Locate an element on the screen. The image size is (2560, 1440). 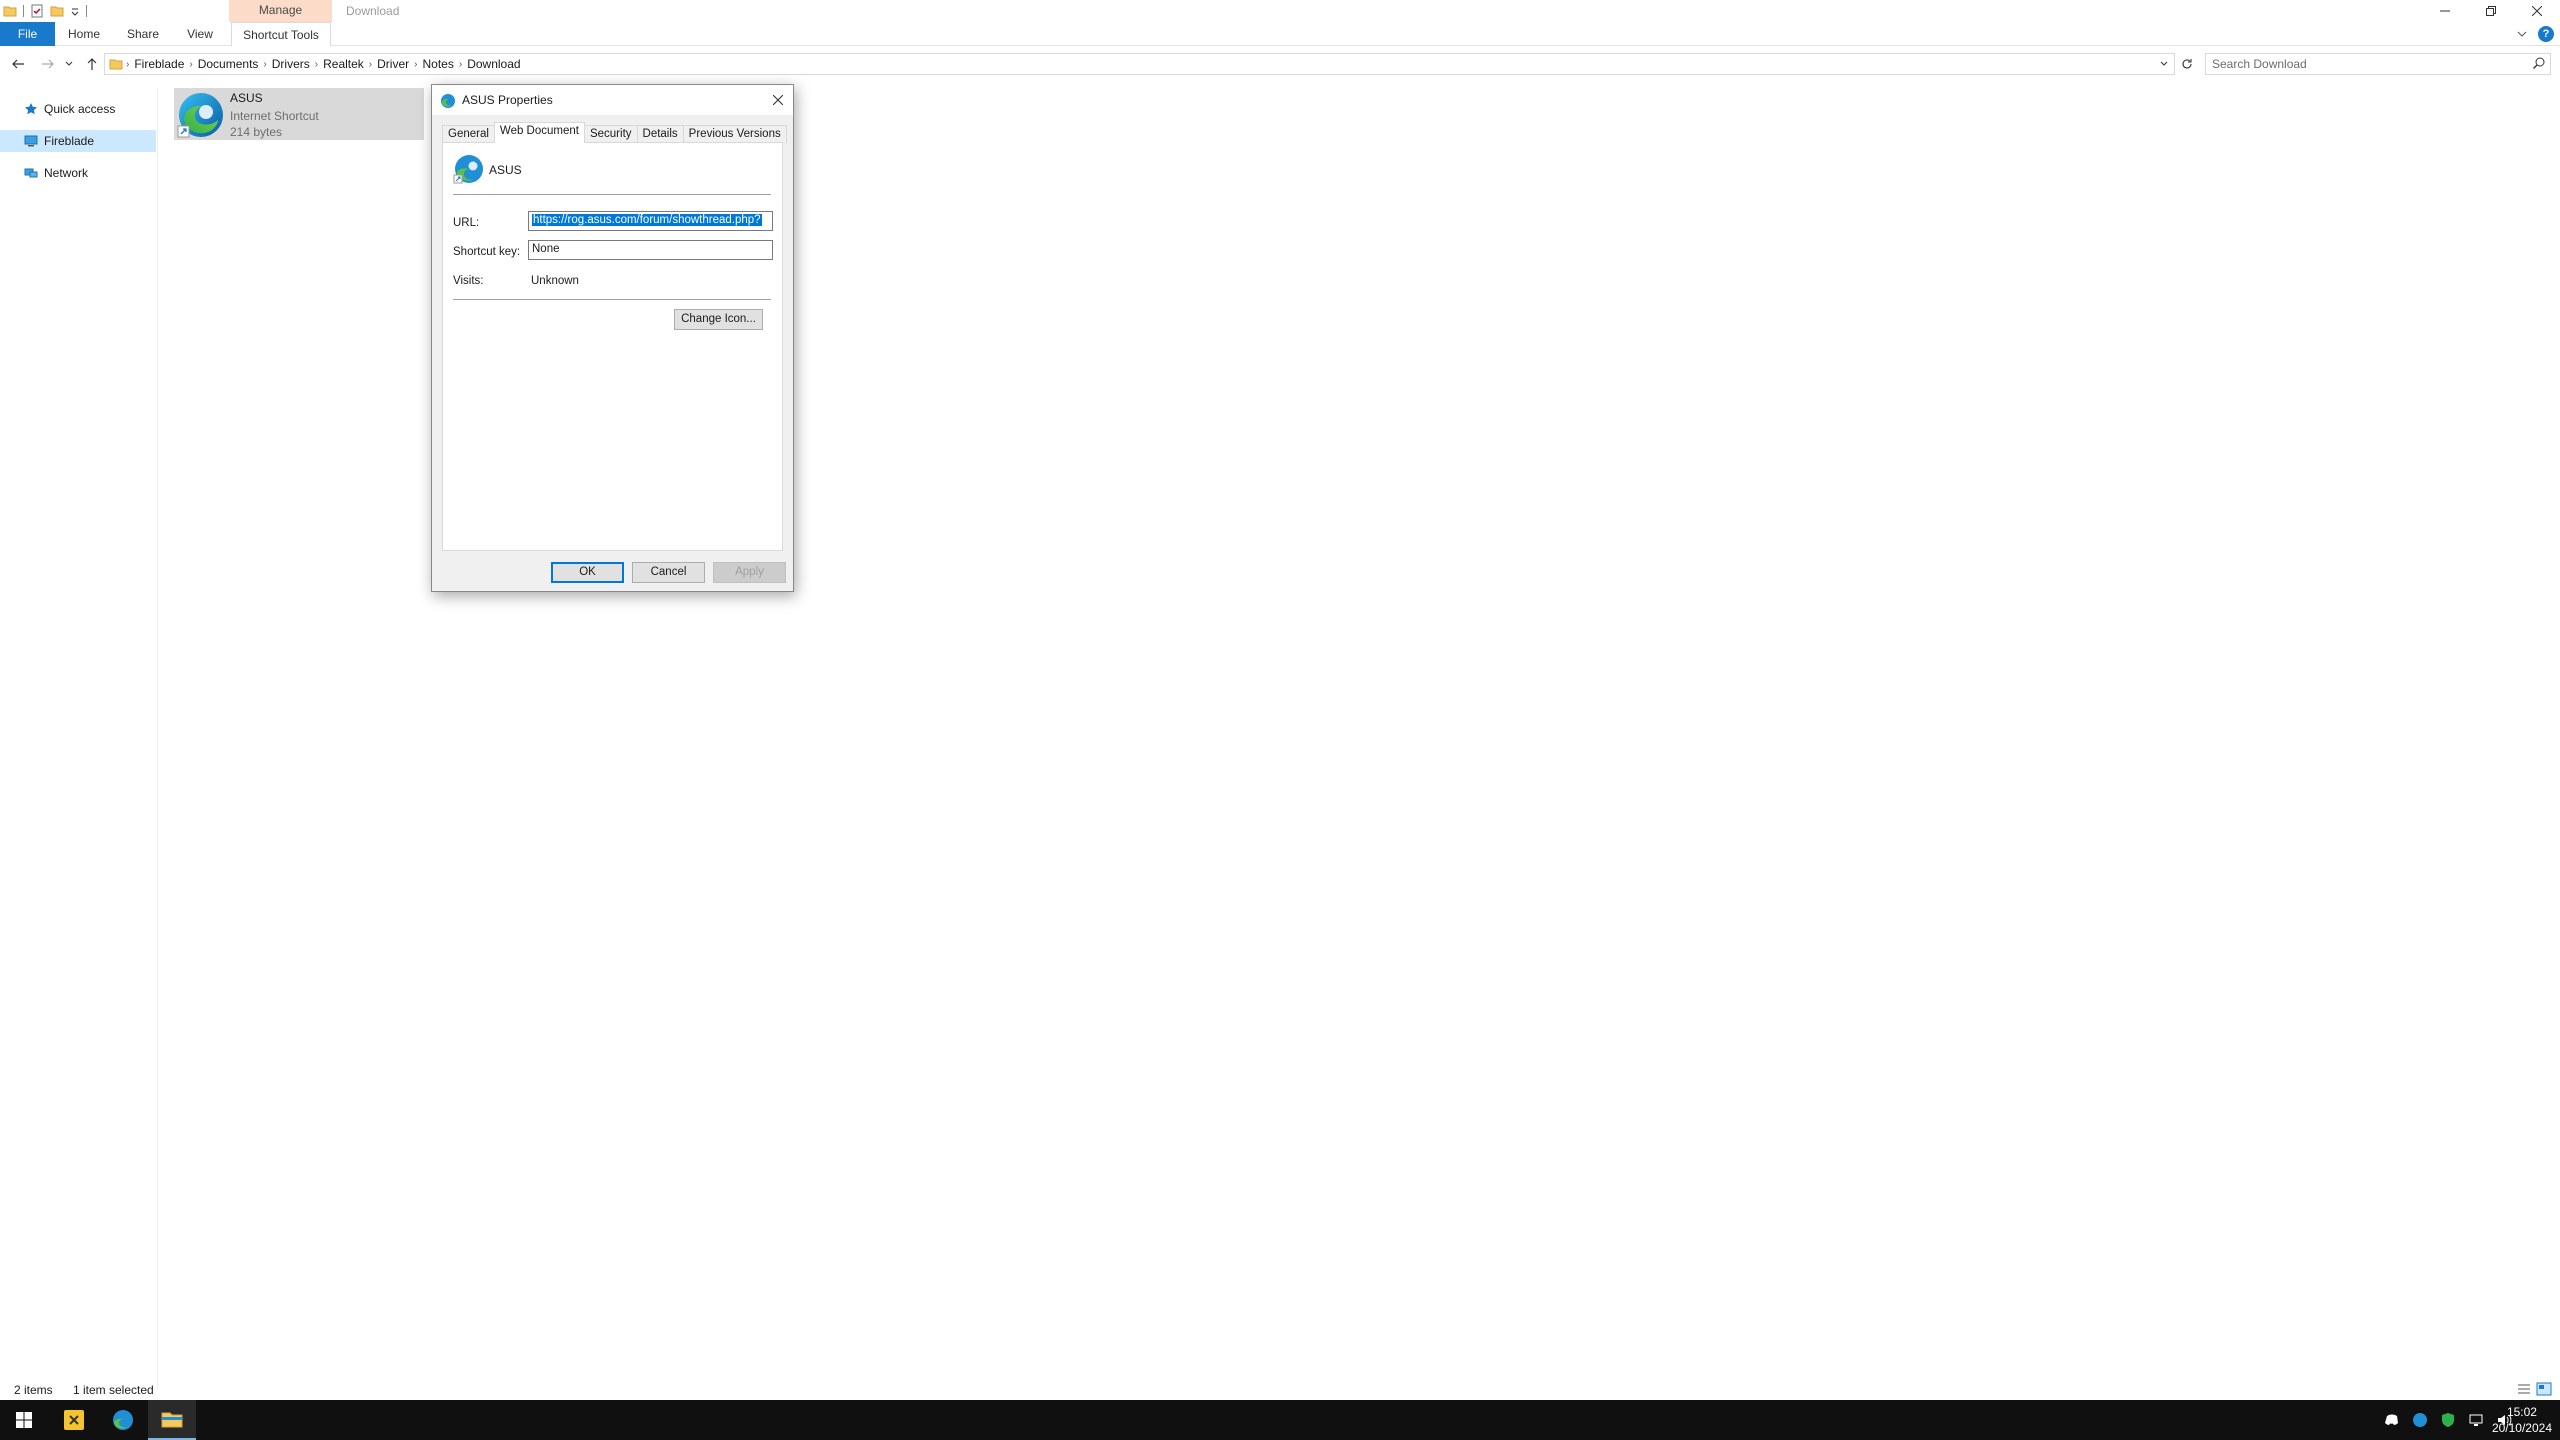
file-item-asus: ASUS Internet Shortcut 214 bytes is located at coordinates (299, 114).